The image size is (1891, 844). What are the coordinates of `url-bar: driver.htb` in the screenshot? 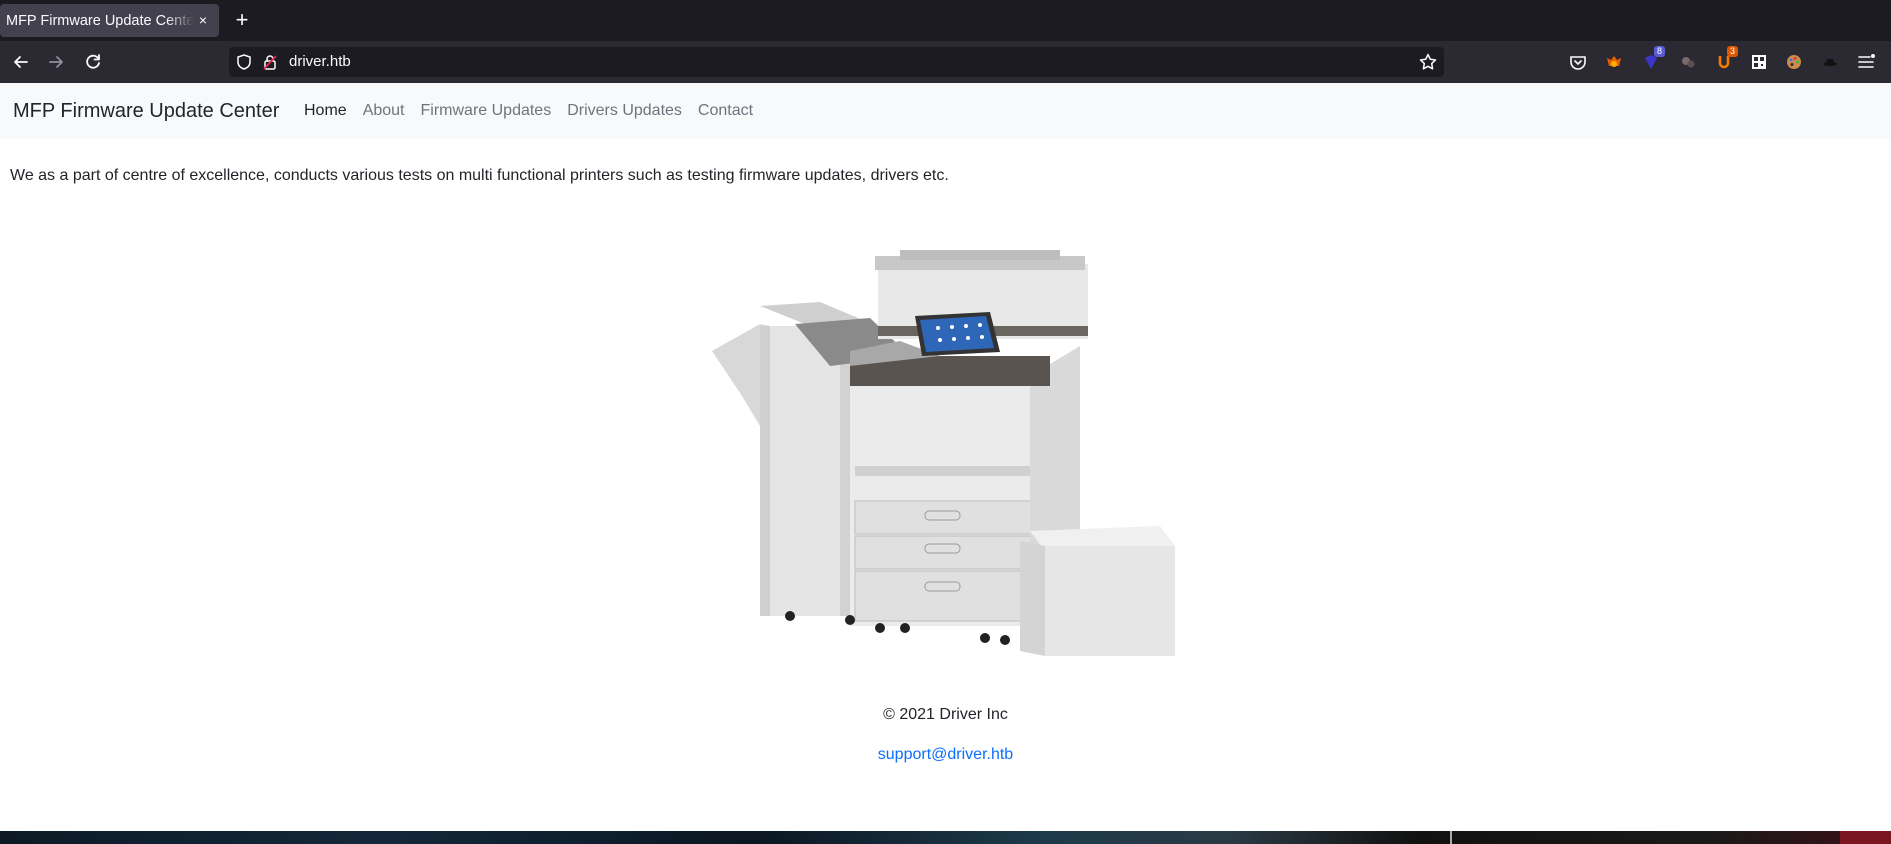 It's located at (836, 62).